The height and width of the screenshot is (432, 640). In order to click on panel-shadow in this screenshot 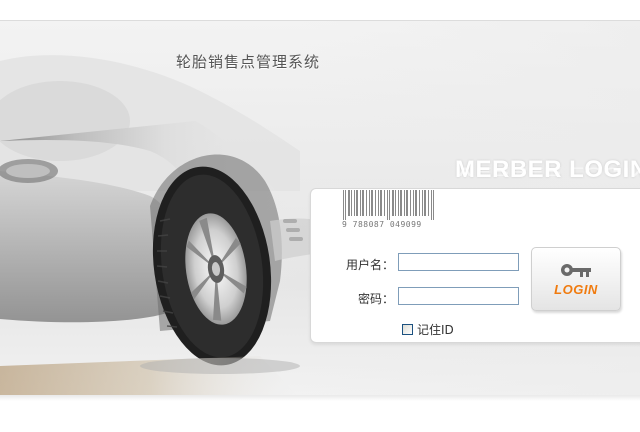, I will do `click(320, 398)`.